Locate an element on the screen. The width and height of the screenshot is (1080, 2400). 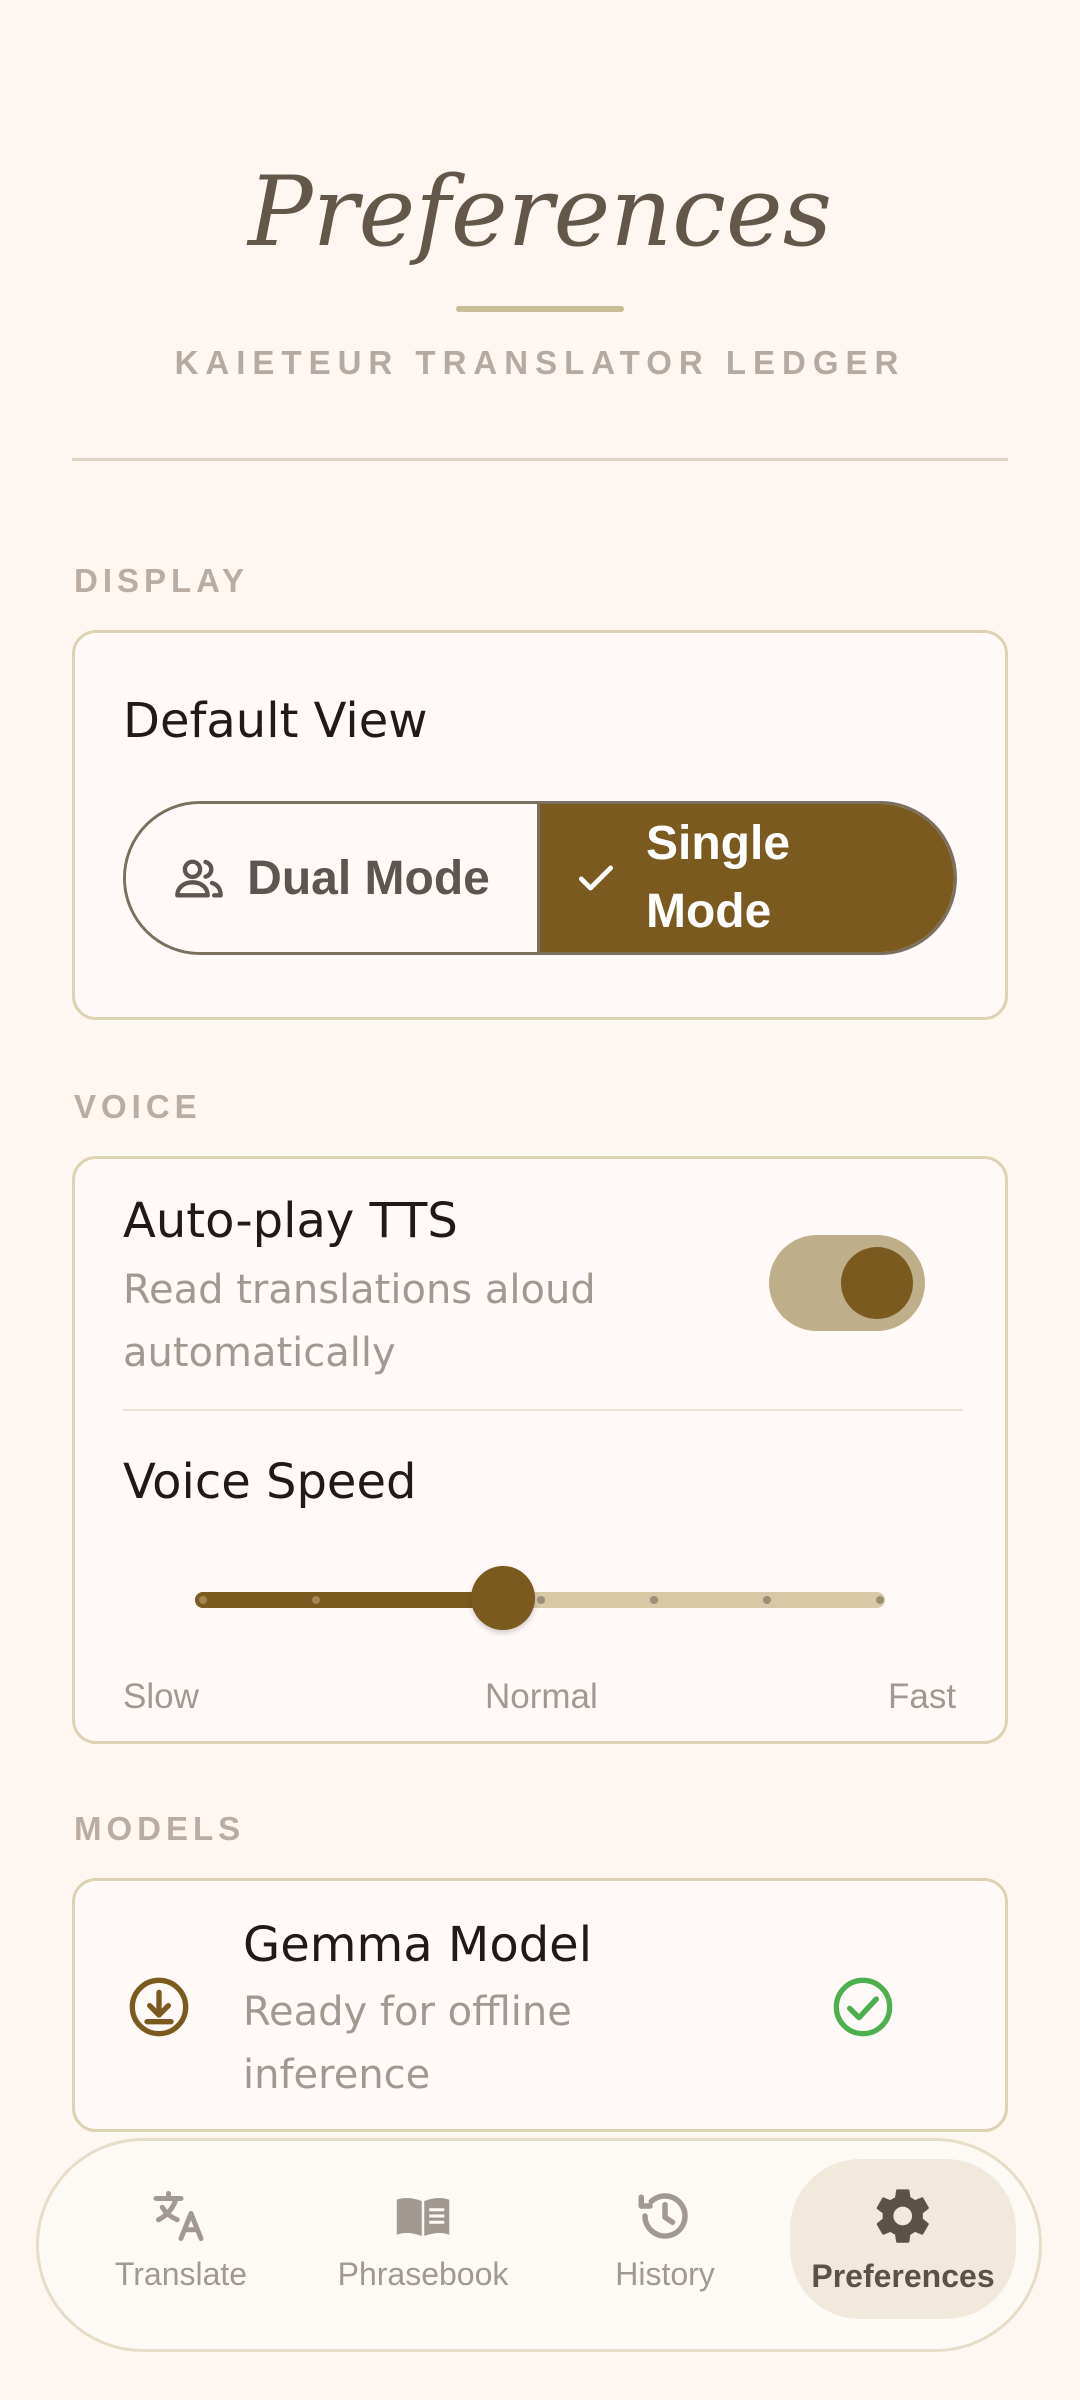
title-underline is located at coordinates (540, 309).